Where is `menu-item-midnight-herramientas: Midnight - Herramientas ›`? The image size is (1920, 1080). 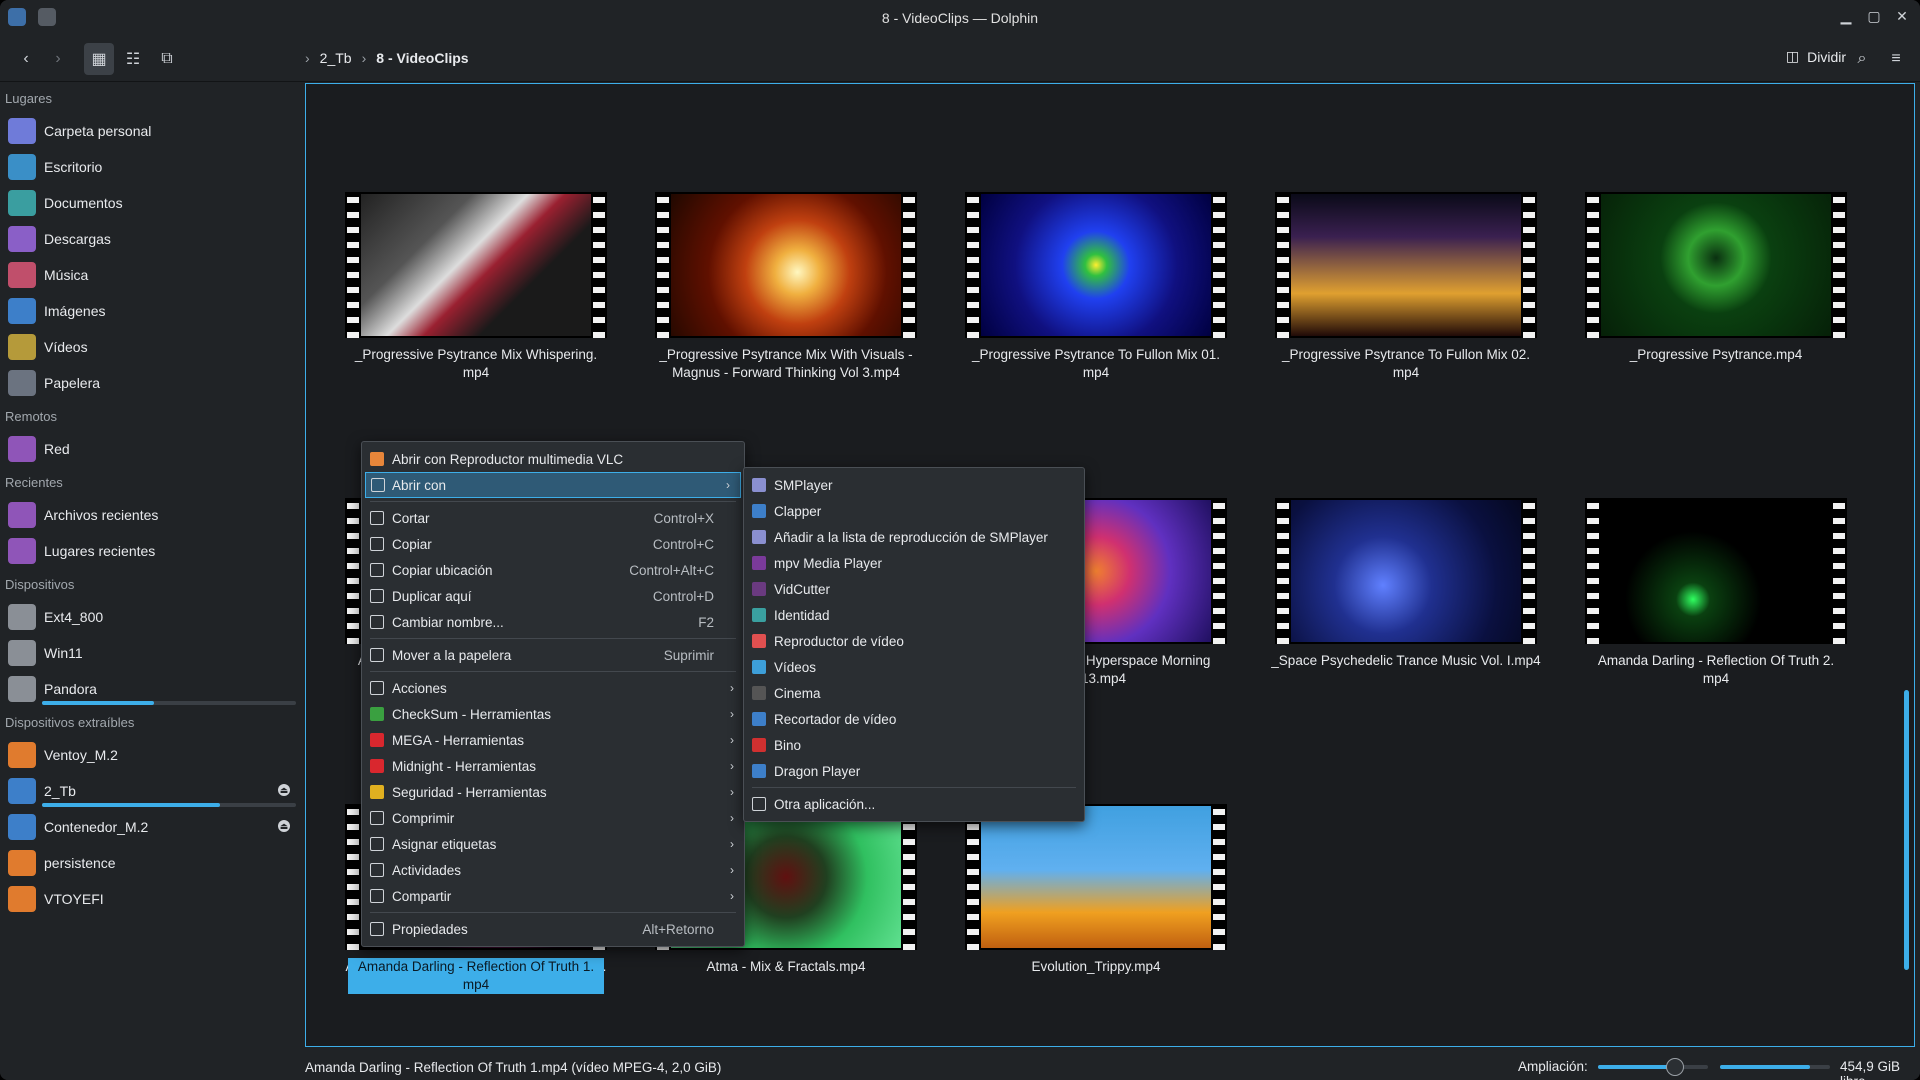 menu-item-midnight-herramientas: Midnight - Herramientas › is located at coordinates (553, 766).